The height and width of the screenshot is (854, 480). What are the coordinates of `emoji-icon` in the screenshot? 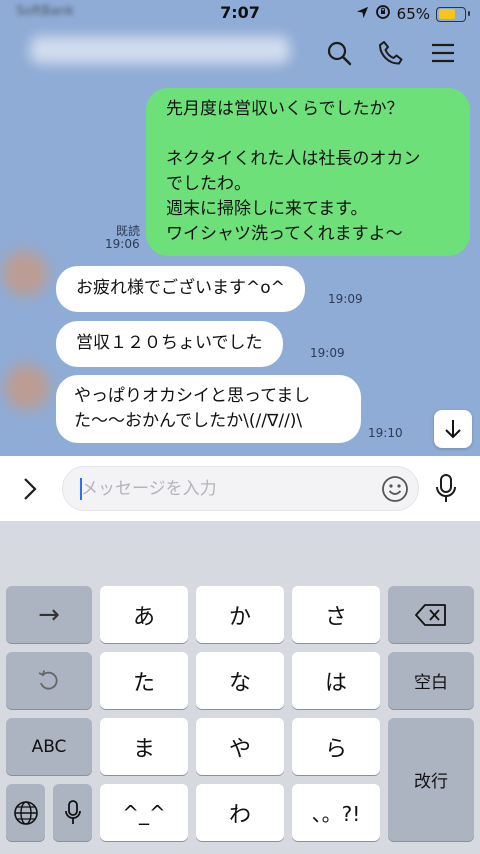 It's located at (395, 489).